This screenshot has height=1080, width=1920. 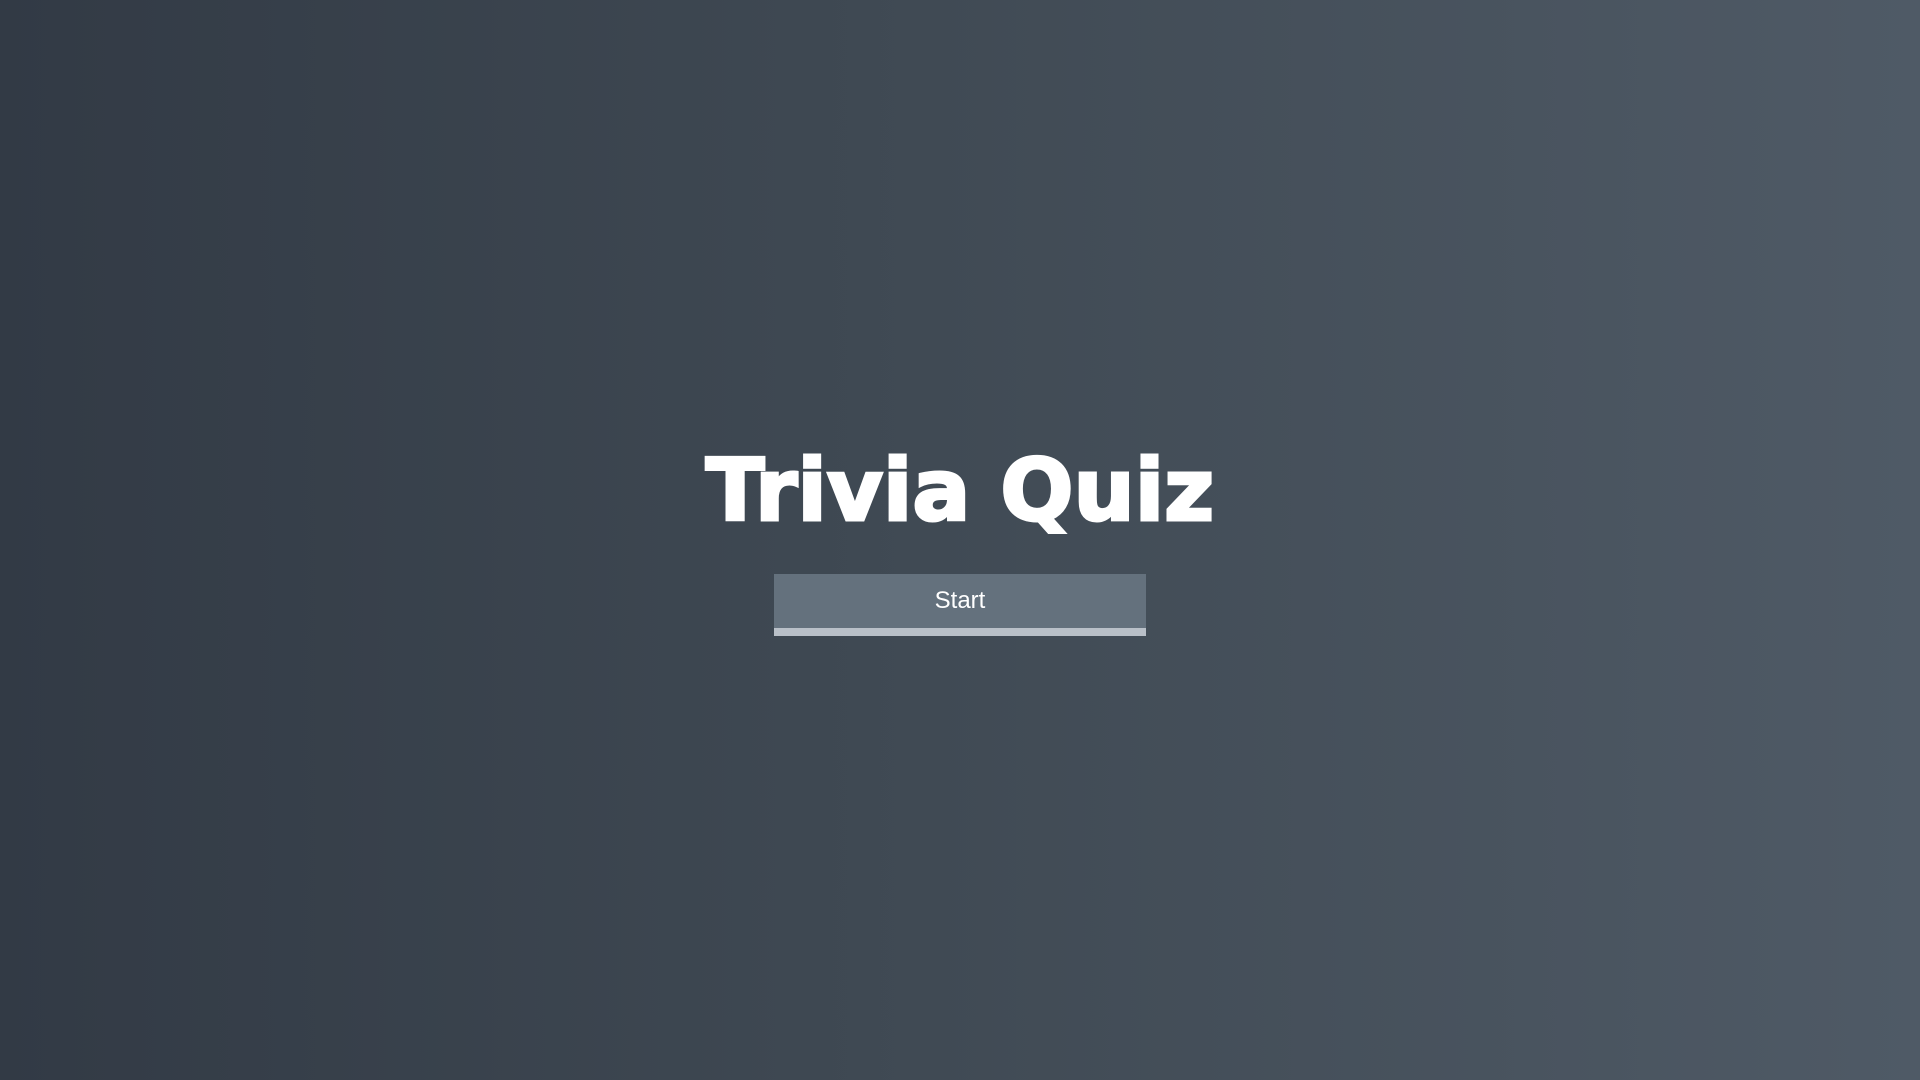 What do you see at coordinates (959, 491) in the screenshot?
I see `page-title: Trivia Quiz` at bounding box center [959, 491].